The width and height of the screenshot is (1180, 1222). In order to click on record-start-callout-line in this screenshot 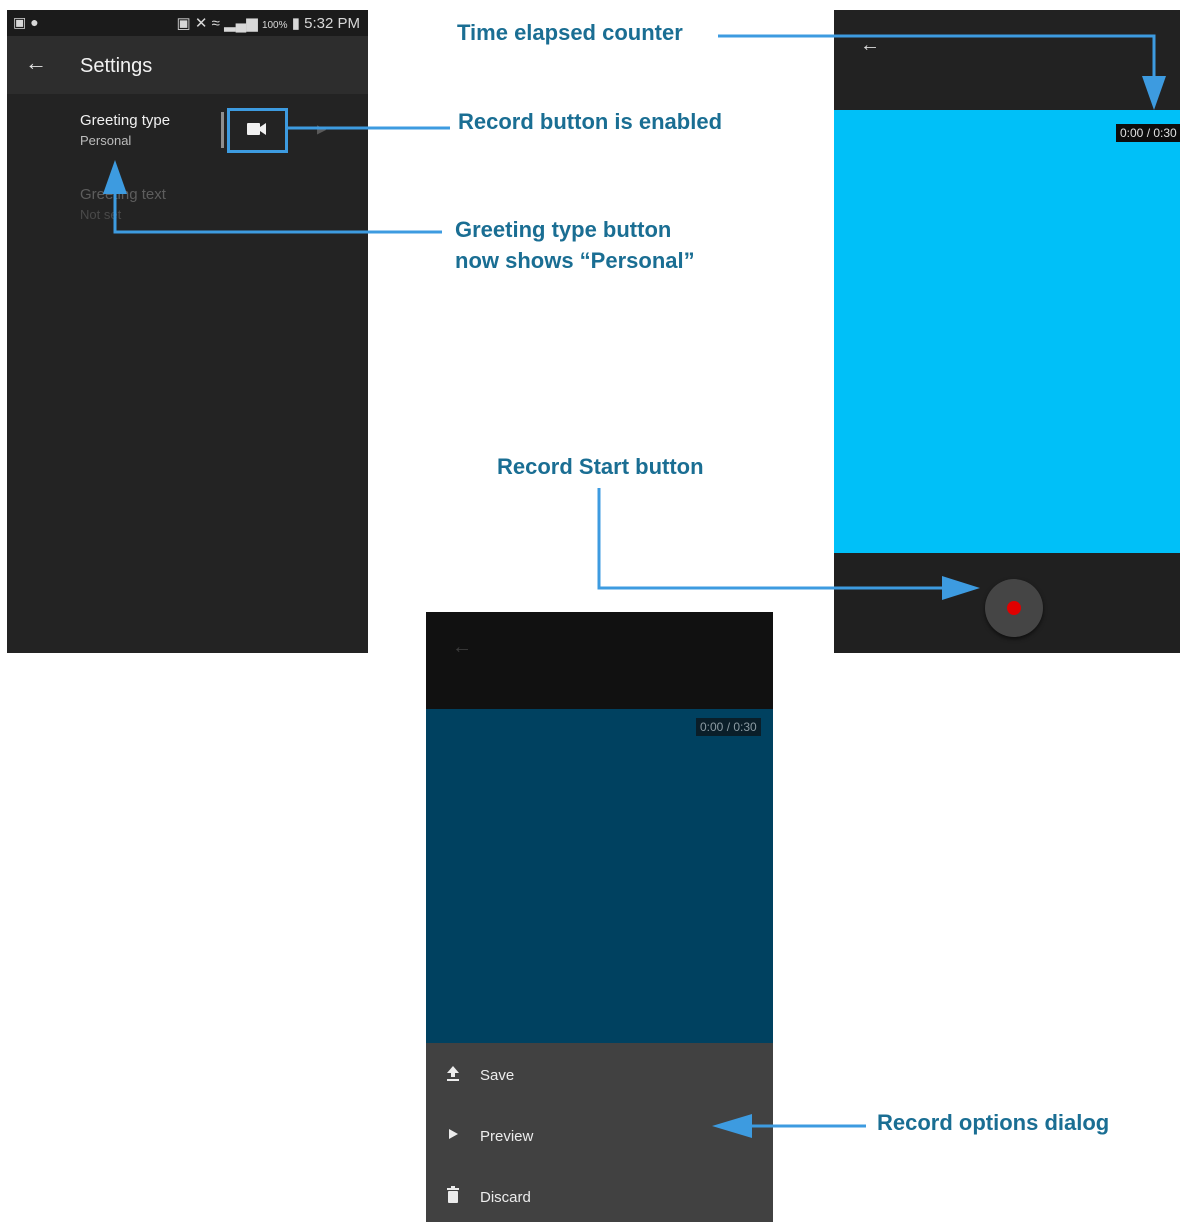, I will do `click(770, 539)`.